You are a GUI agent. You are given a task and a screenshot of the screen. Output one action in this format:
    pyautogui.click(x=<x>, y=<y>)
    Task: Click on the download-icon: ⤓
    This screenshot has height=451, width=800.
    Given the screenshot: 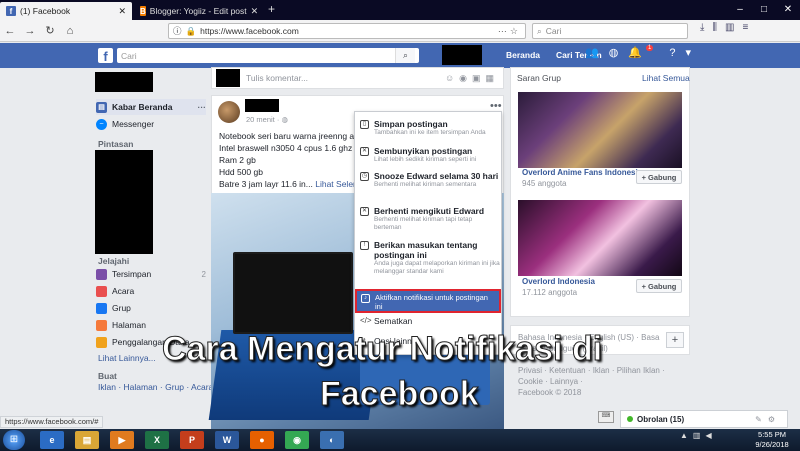 What is the action you would take?
    pyautogui.click(x=702, y=27)
    